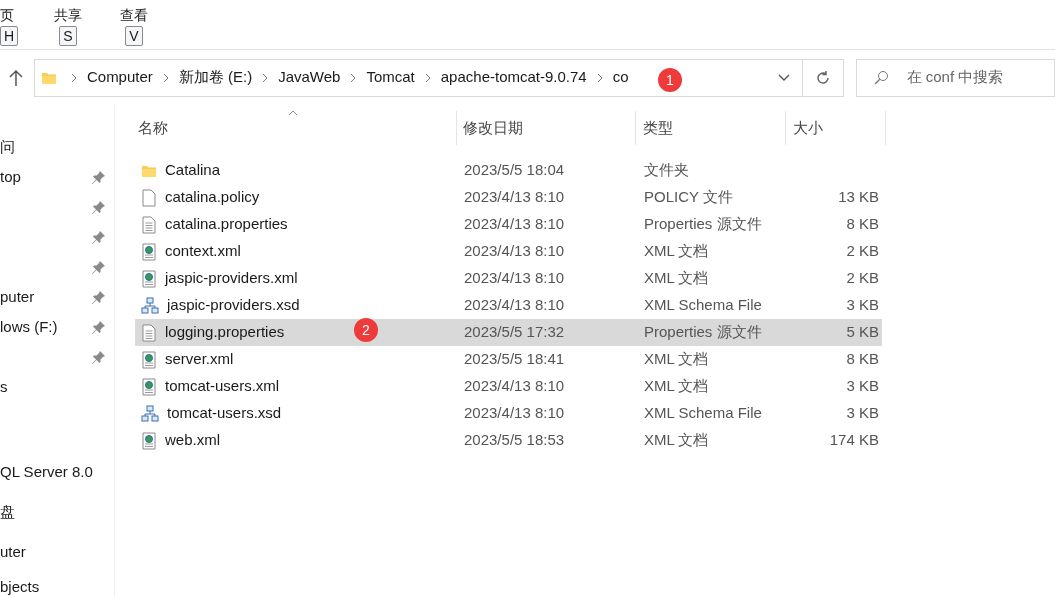  Describe the element at coordinates (215, 77) in the screenshot. I see `breadcrumb: 新加卷 (E:)` at that location.